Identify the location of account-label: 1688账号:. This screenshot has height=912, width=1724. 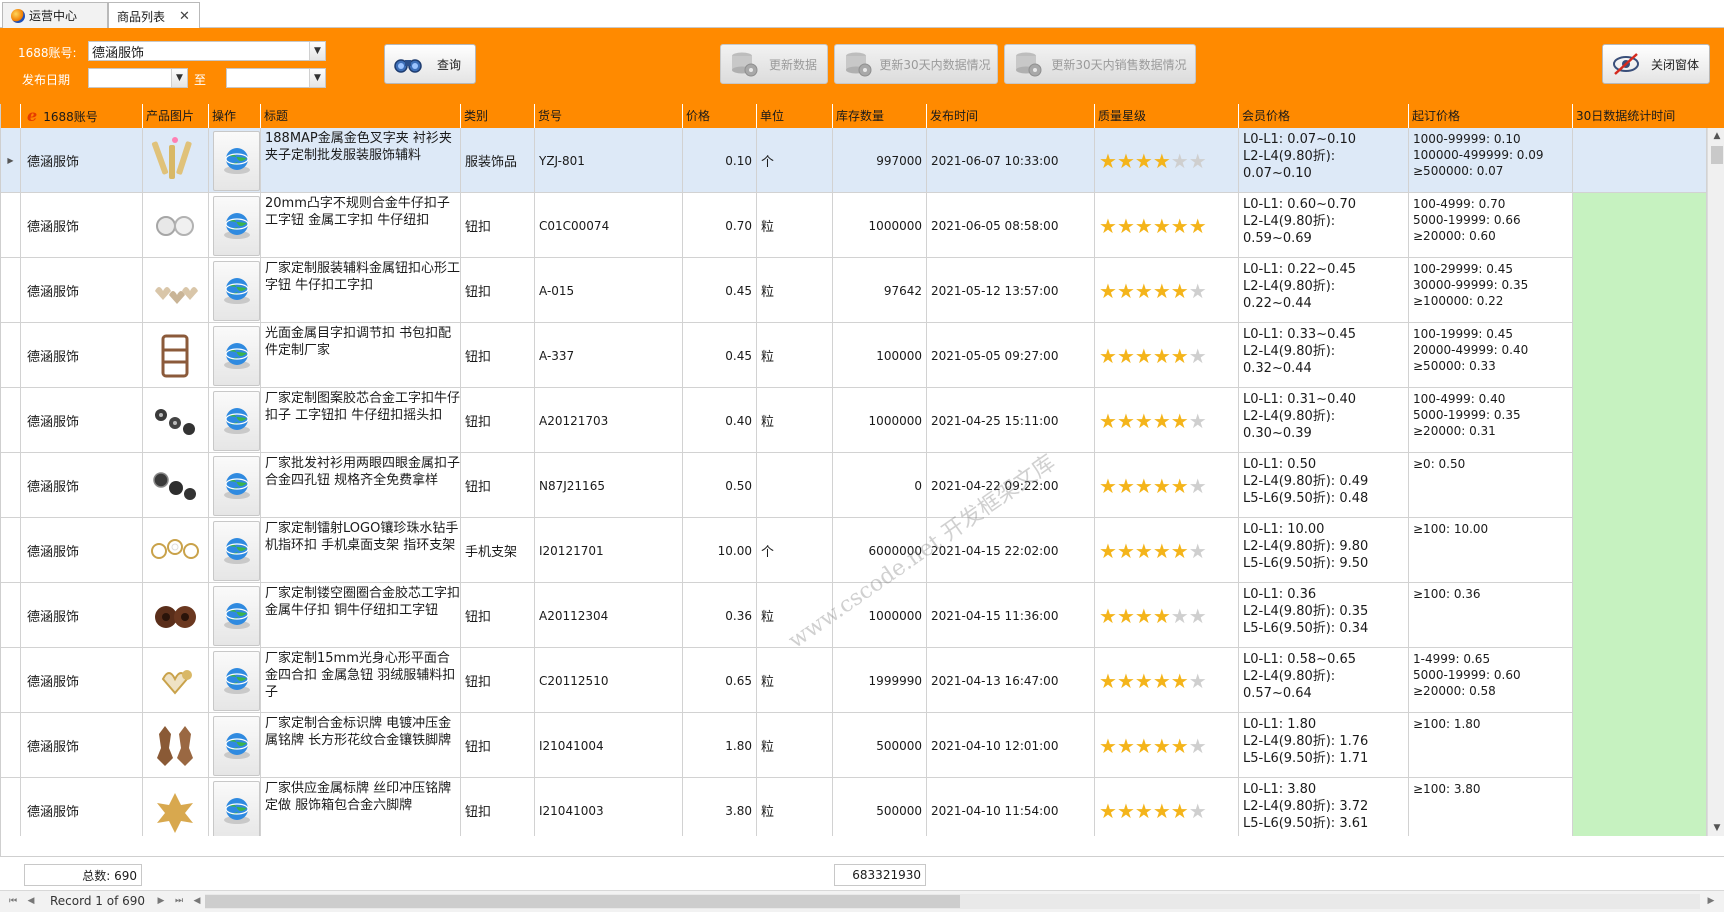
(47, 53).